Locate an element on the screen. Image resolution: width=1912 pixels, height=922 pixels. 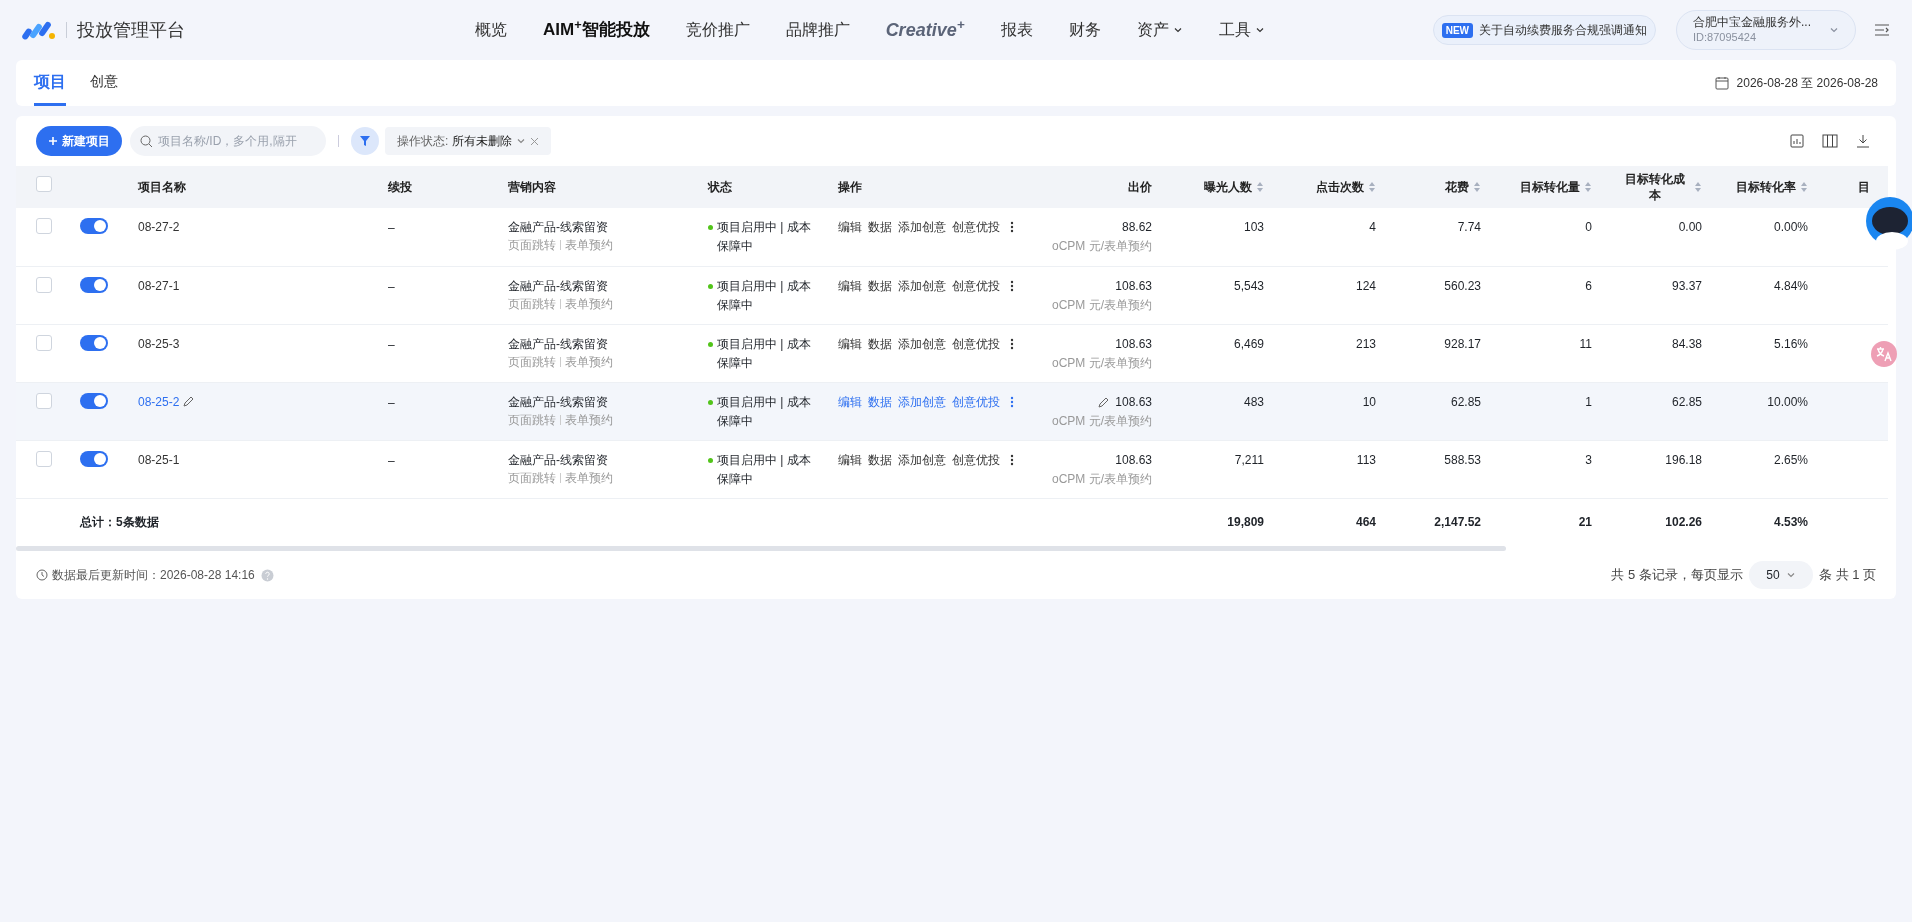
page-size-select: 50 is located at coordinates (1780, 575).